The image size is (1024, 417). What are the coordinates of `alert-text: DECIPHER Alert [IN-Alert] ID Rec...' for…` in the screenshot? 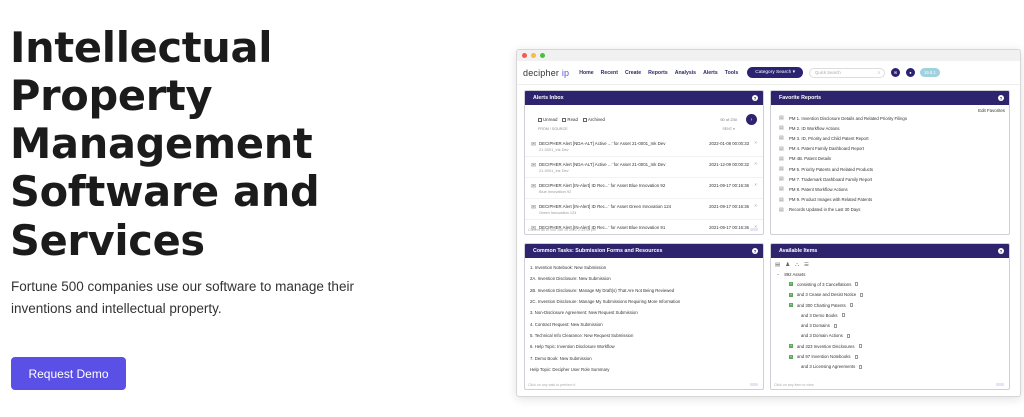 It's located at (615, 186).